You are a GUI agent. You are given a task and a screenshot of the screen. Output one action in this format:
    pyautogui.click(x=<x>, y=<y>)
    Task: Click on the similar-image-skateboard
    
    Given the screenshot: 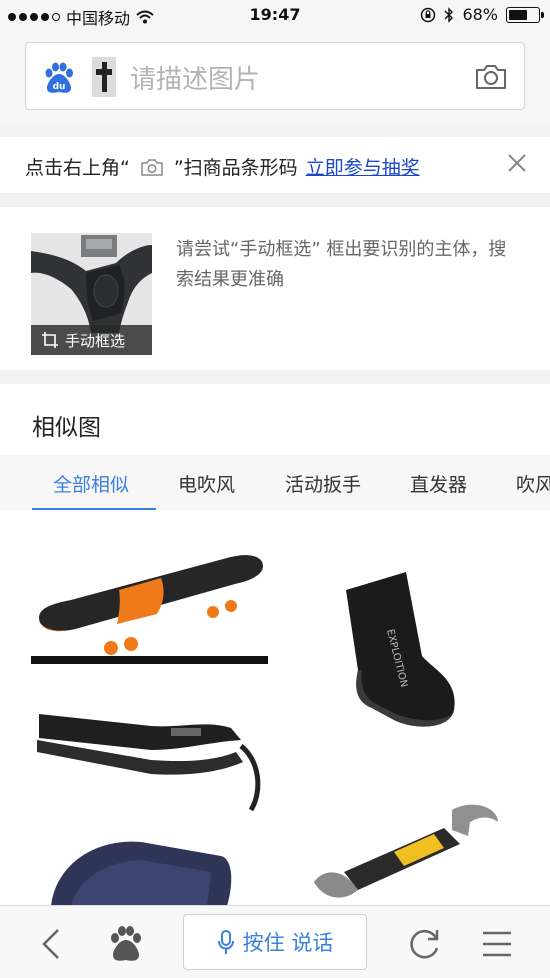 What is the action you would take?
    pyautogui.click(x=149, y=593)
    